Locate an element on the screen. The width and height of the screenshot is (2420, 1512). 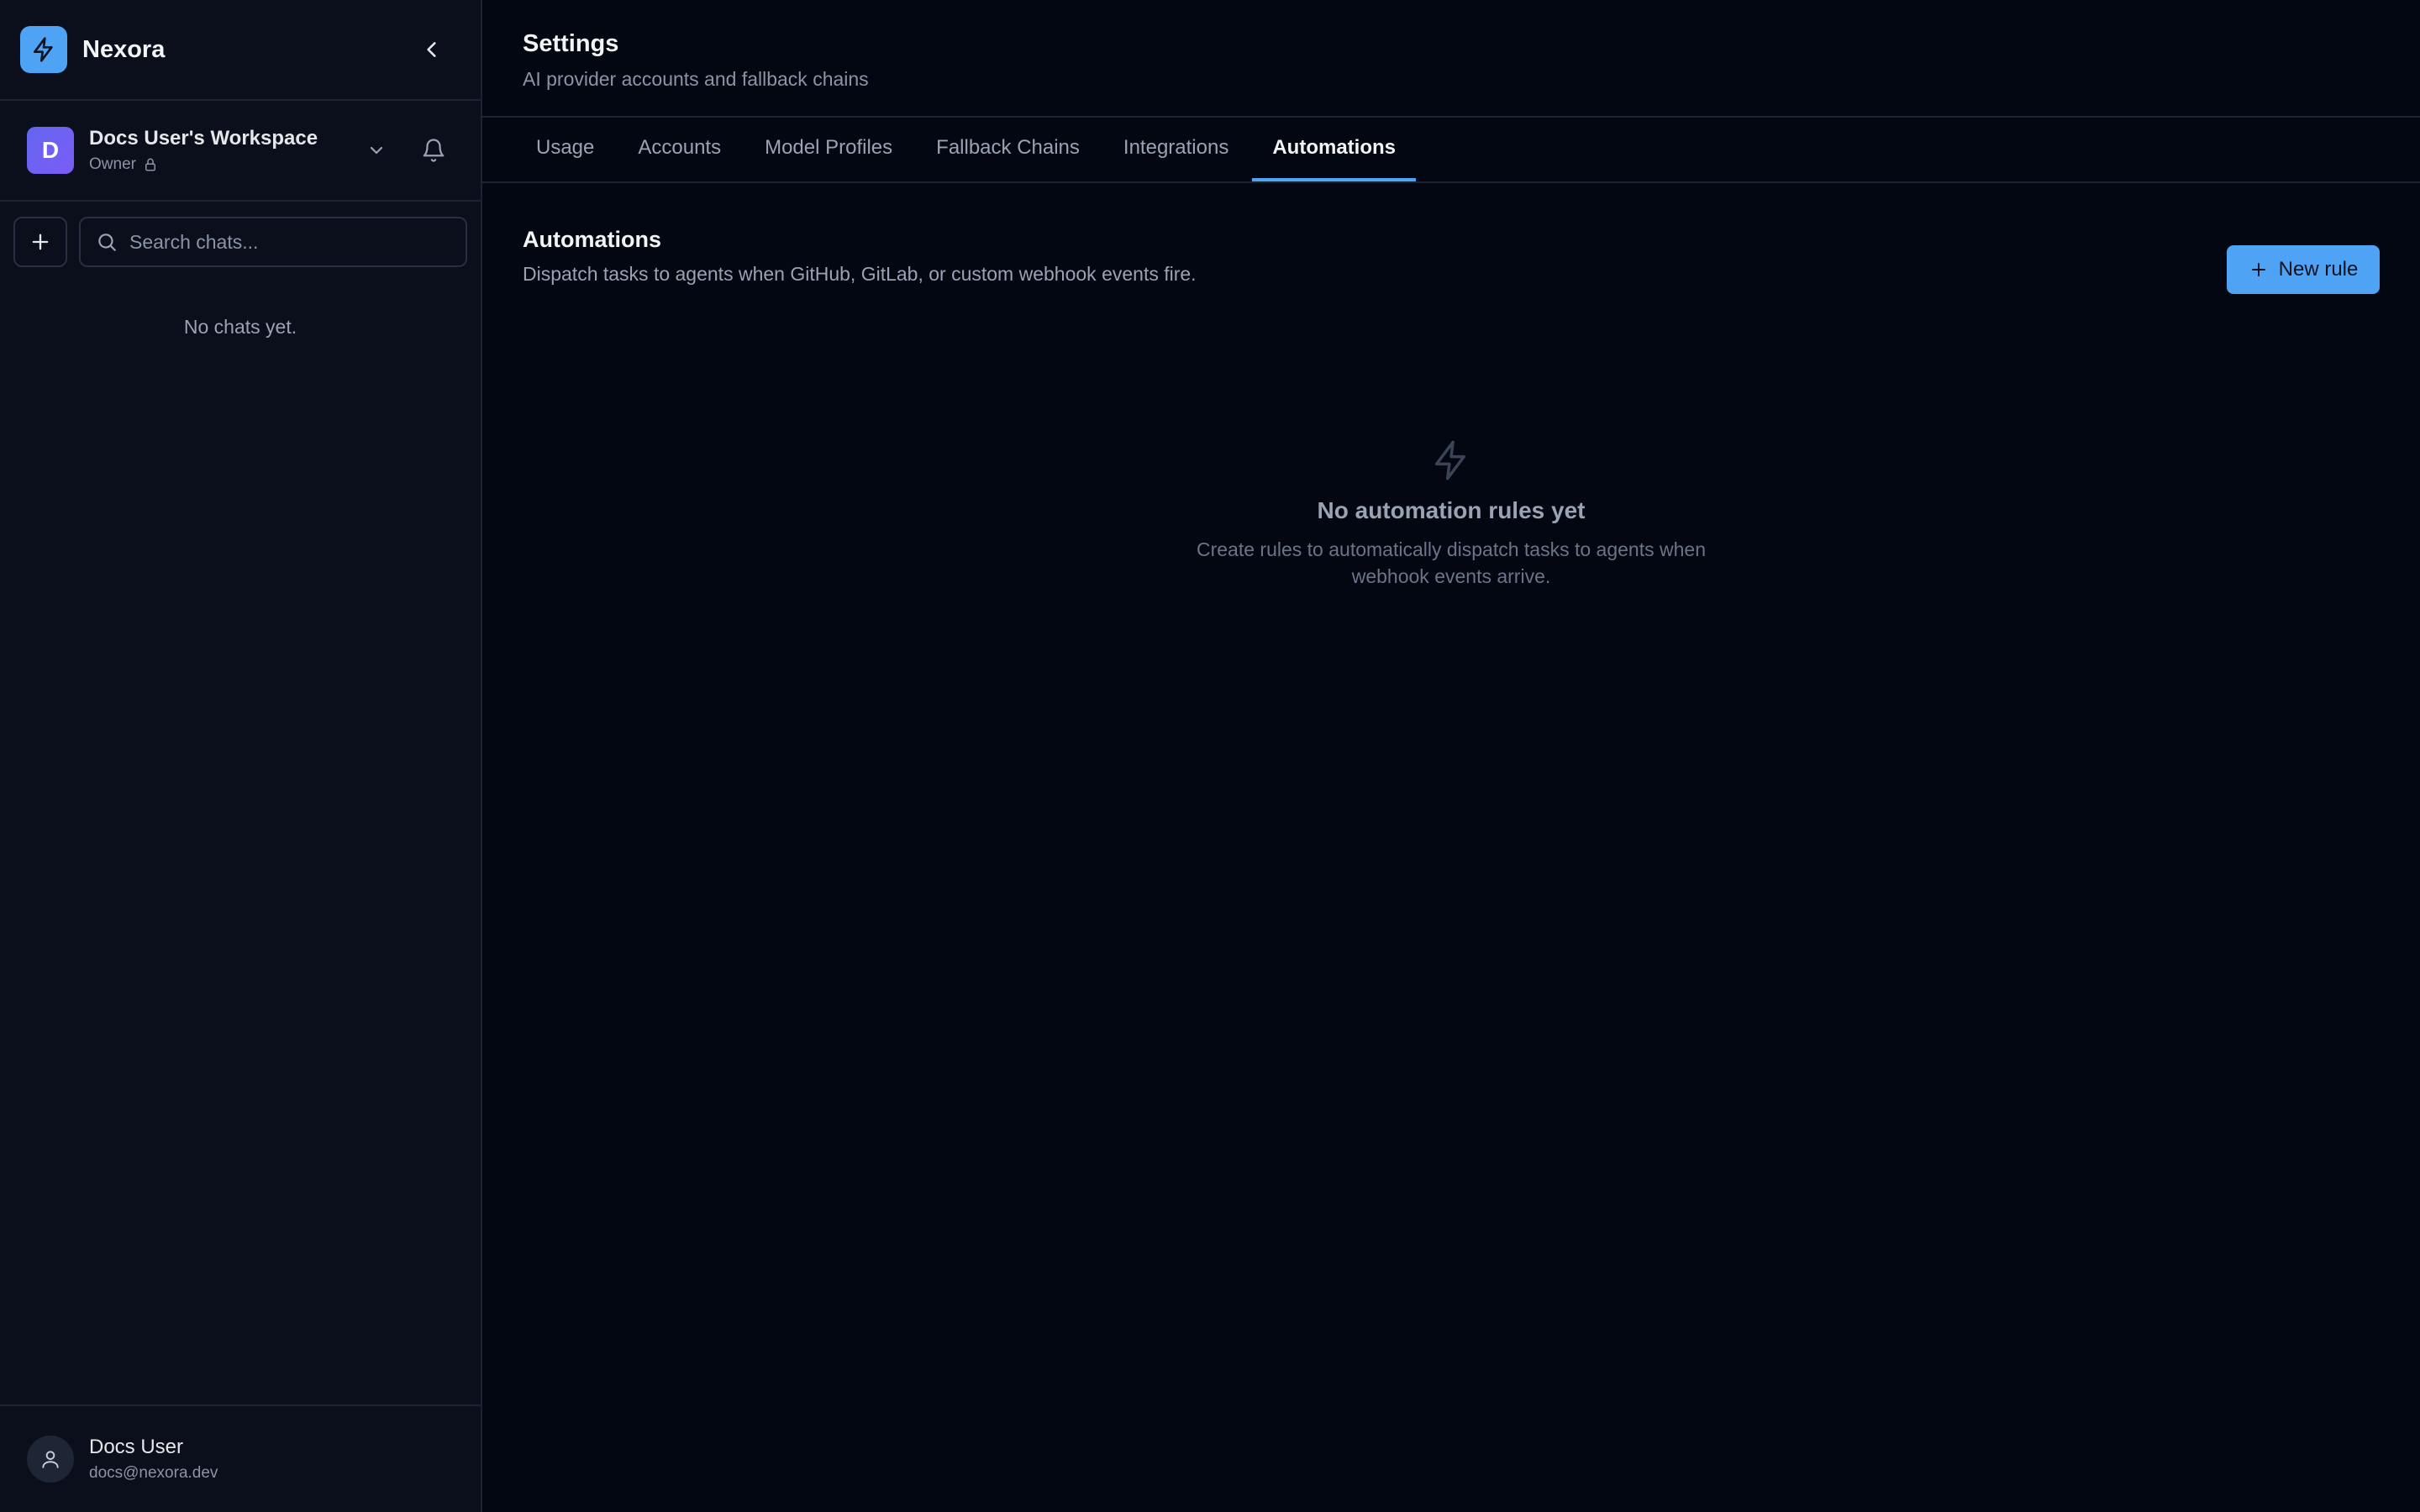
search-icon is located at coordinates (107, 242).